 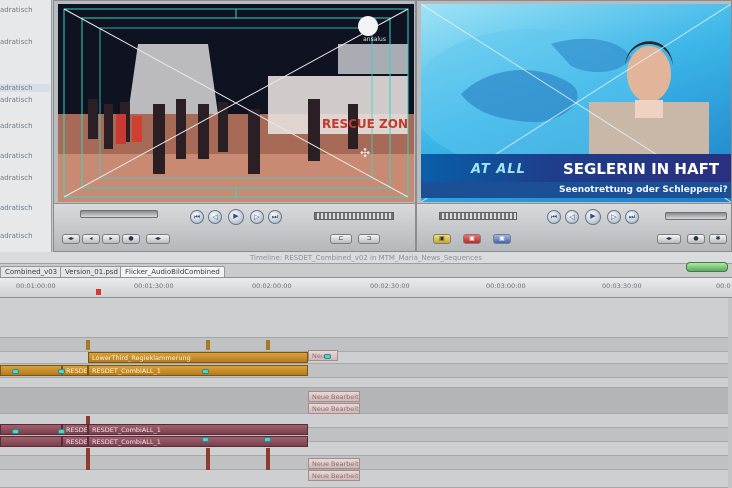 I want to click on video-track-v4, so click(x=364, y=318).